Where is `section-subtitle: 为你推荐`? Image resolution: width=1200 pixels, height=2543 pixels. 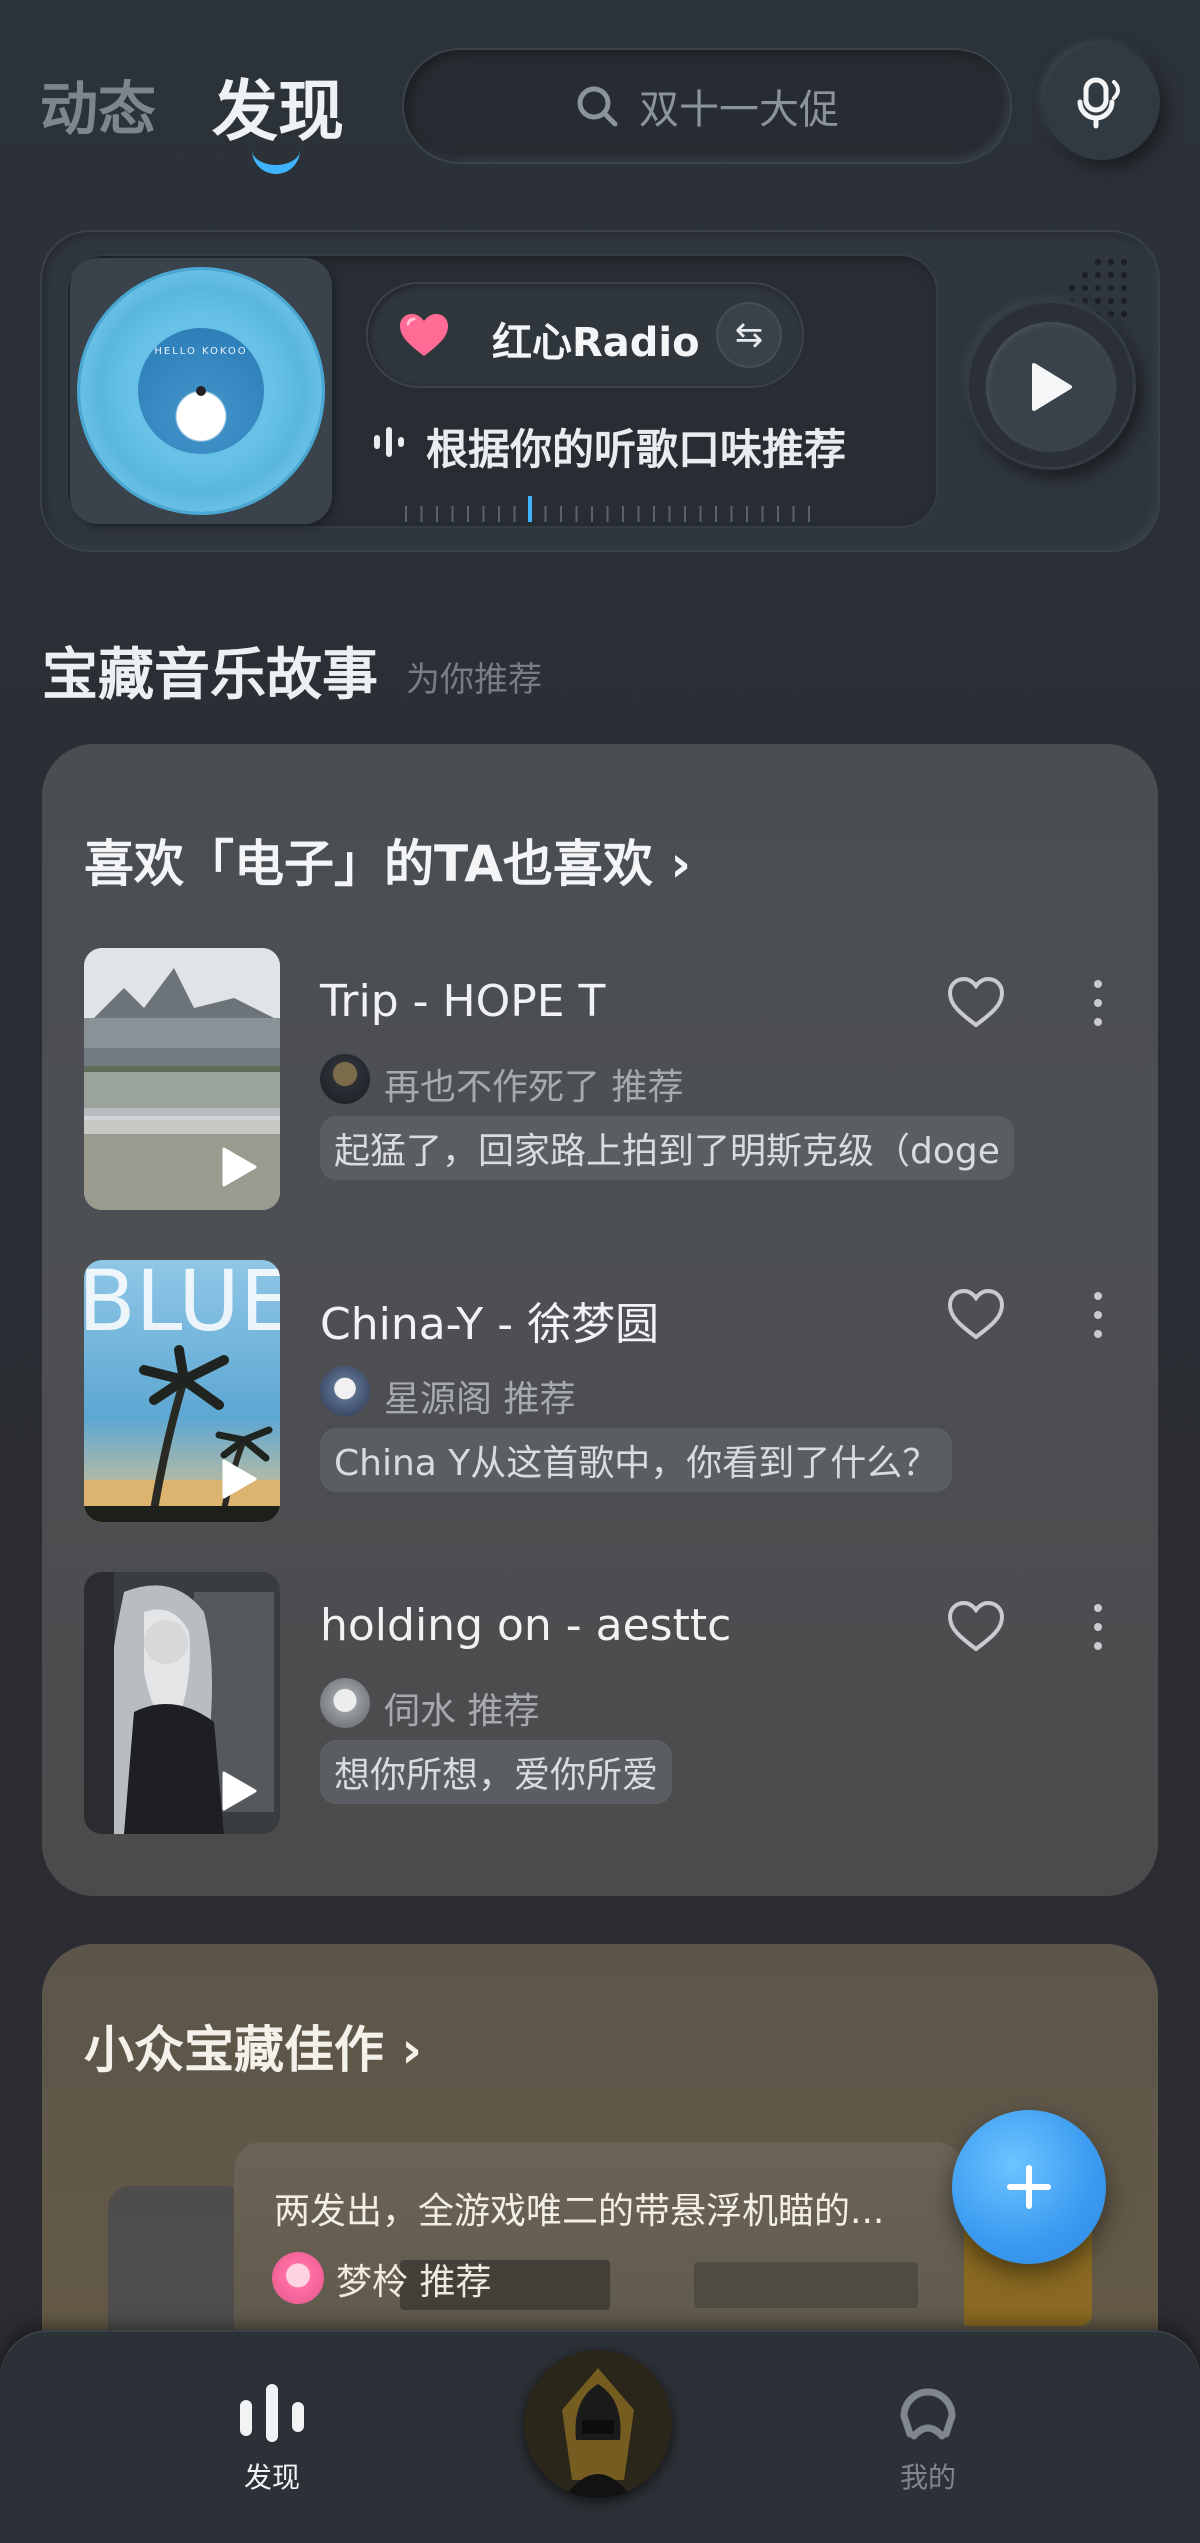
section-subtitle: 为你推荐 is located at coordinates (474, 680).